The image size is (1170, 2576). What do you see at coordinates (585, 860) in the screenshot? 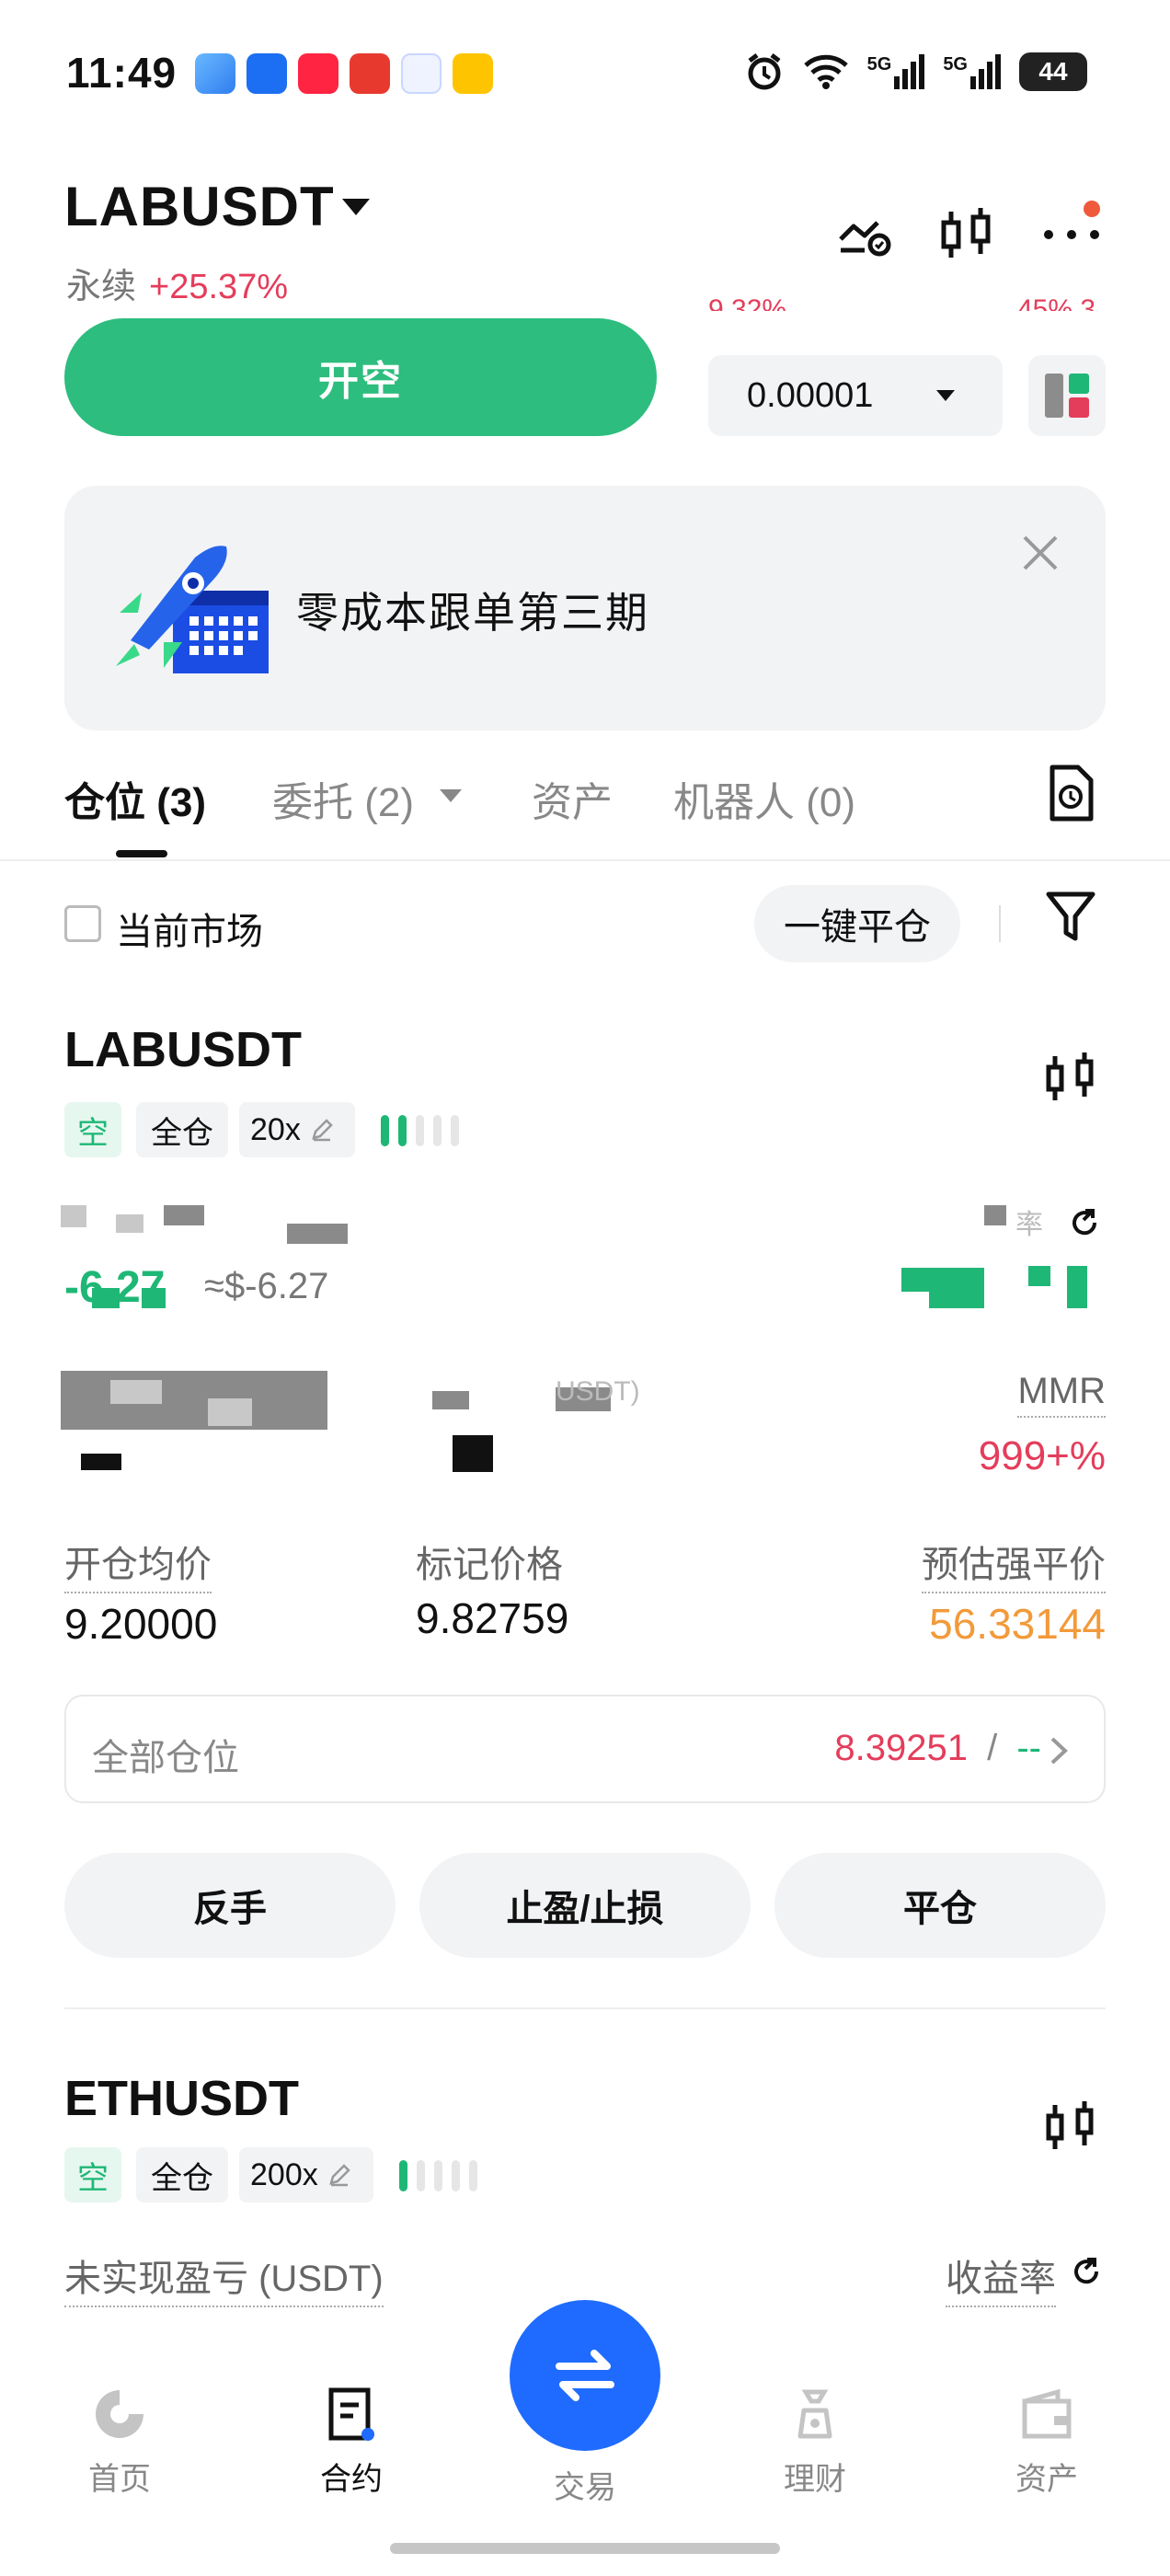
I see `tabs-divider` at bounding box center [585, 860].